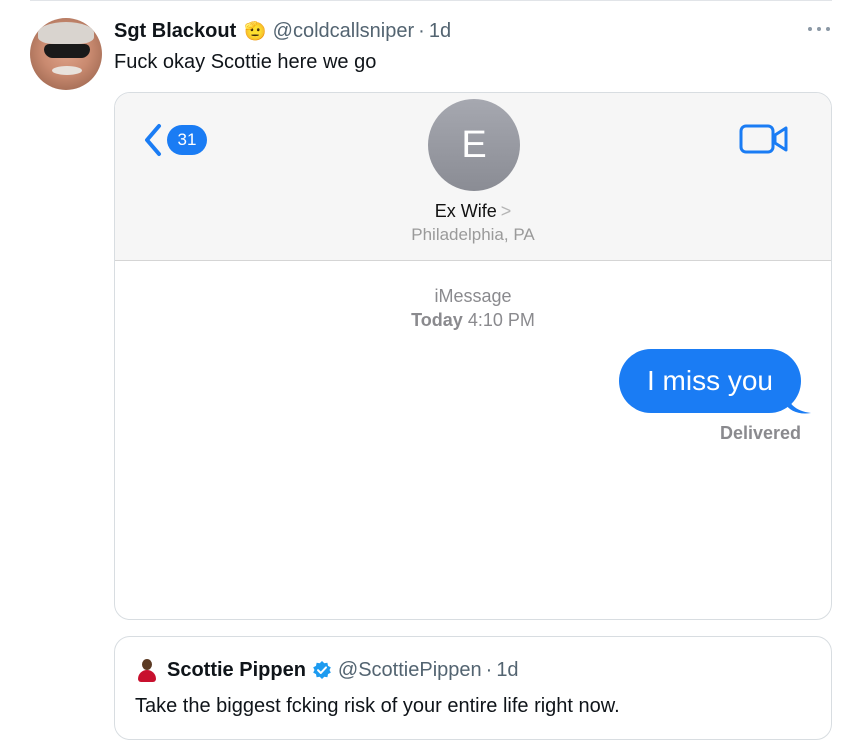 The height and width of the screenshot is (750, 846). What do you see at coordinates (322, 670) in the screenshot?
I see `verified-badge-icon` at bounding box center [322, 670].